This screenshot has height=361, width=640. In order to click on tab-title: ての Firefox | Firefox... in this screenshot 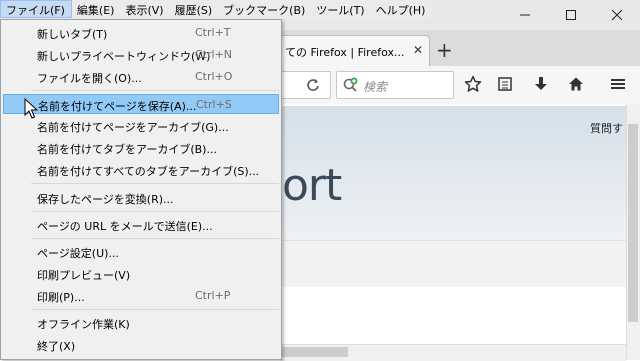, I will do `click(345, 52)`.